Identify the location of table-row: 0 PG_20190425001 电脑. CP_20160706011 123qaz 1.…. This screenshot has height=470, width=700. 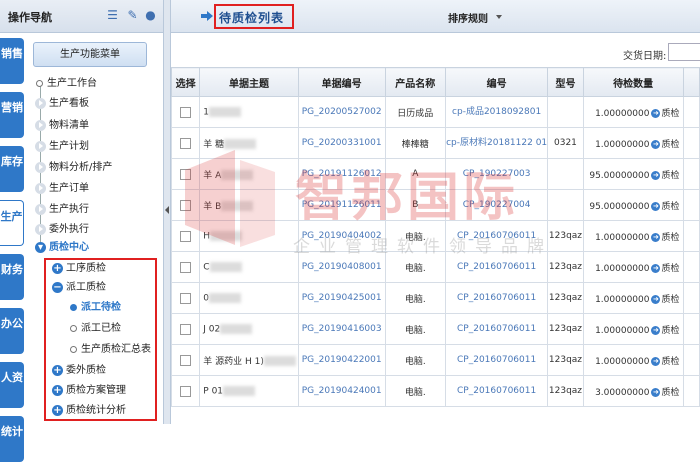
(435, 298).